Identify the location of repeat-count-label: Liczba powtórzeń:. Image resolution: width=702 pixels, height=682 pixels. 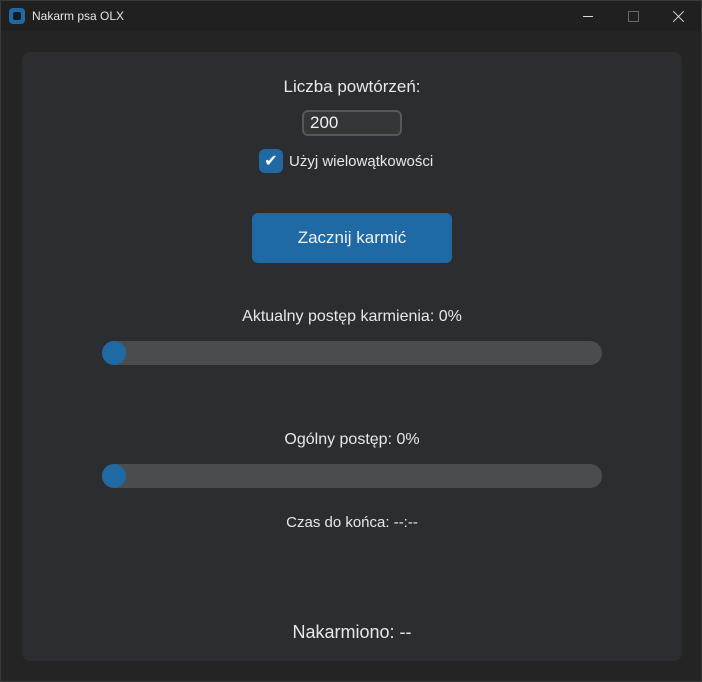
(352, 86).